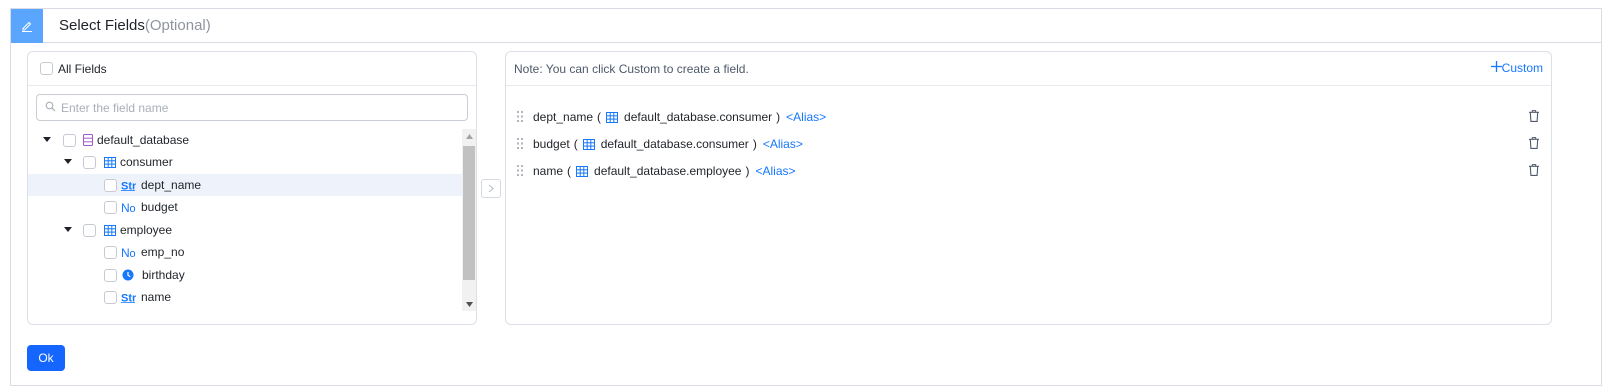 The height and width of the screenshot is (386, 1602). I want to click on custom-field-button: Custom, so click(1516, 68).